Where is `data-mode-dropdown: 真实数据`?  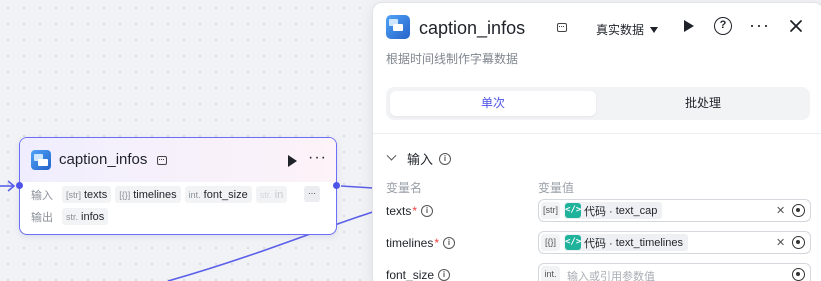 data-mode-dropdown: 真实数据 is located at coordinates (627, 29).